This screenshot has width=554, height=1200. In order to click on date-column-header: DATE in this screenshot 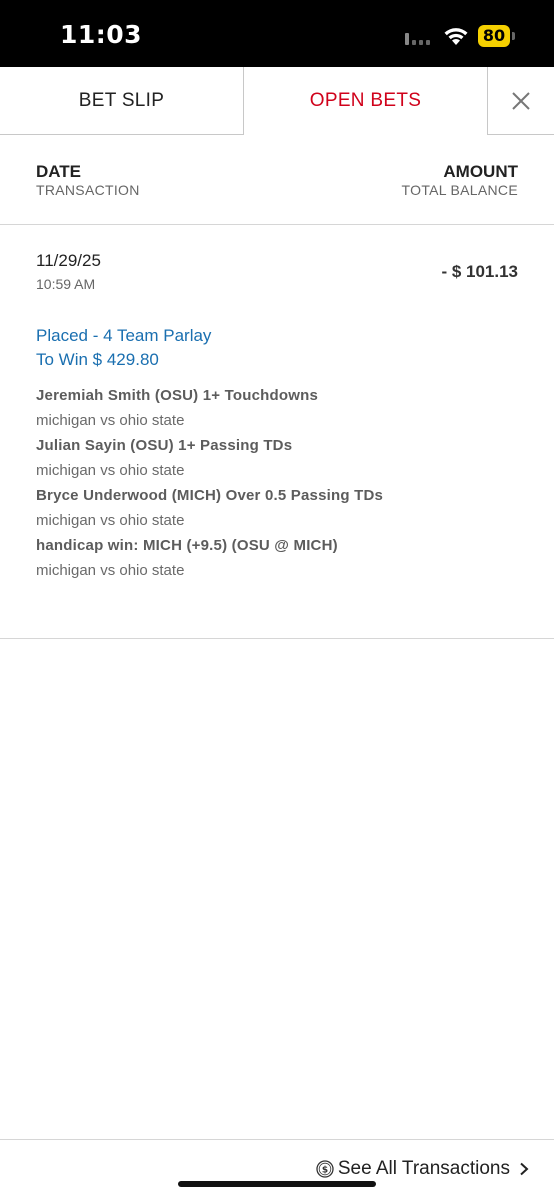, I will do `click(59, 171)`.